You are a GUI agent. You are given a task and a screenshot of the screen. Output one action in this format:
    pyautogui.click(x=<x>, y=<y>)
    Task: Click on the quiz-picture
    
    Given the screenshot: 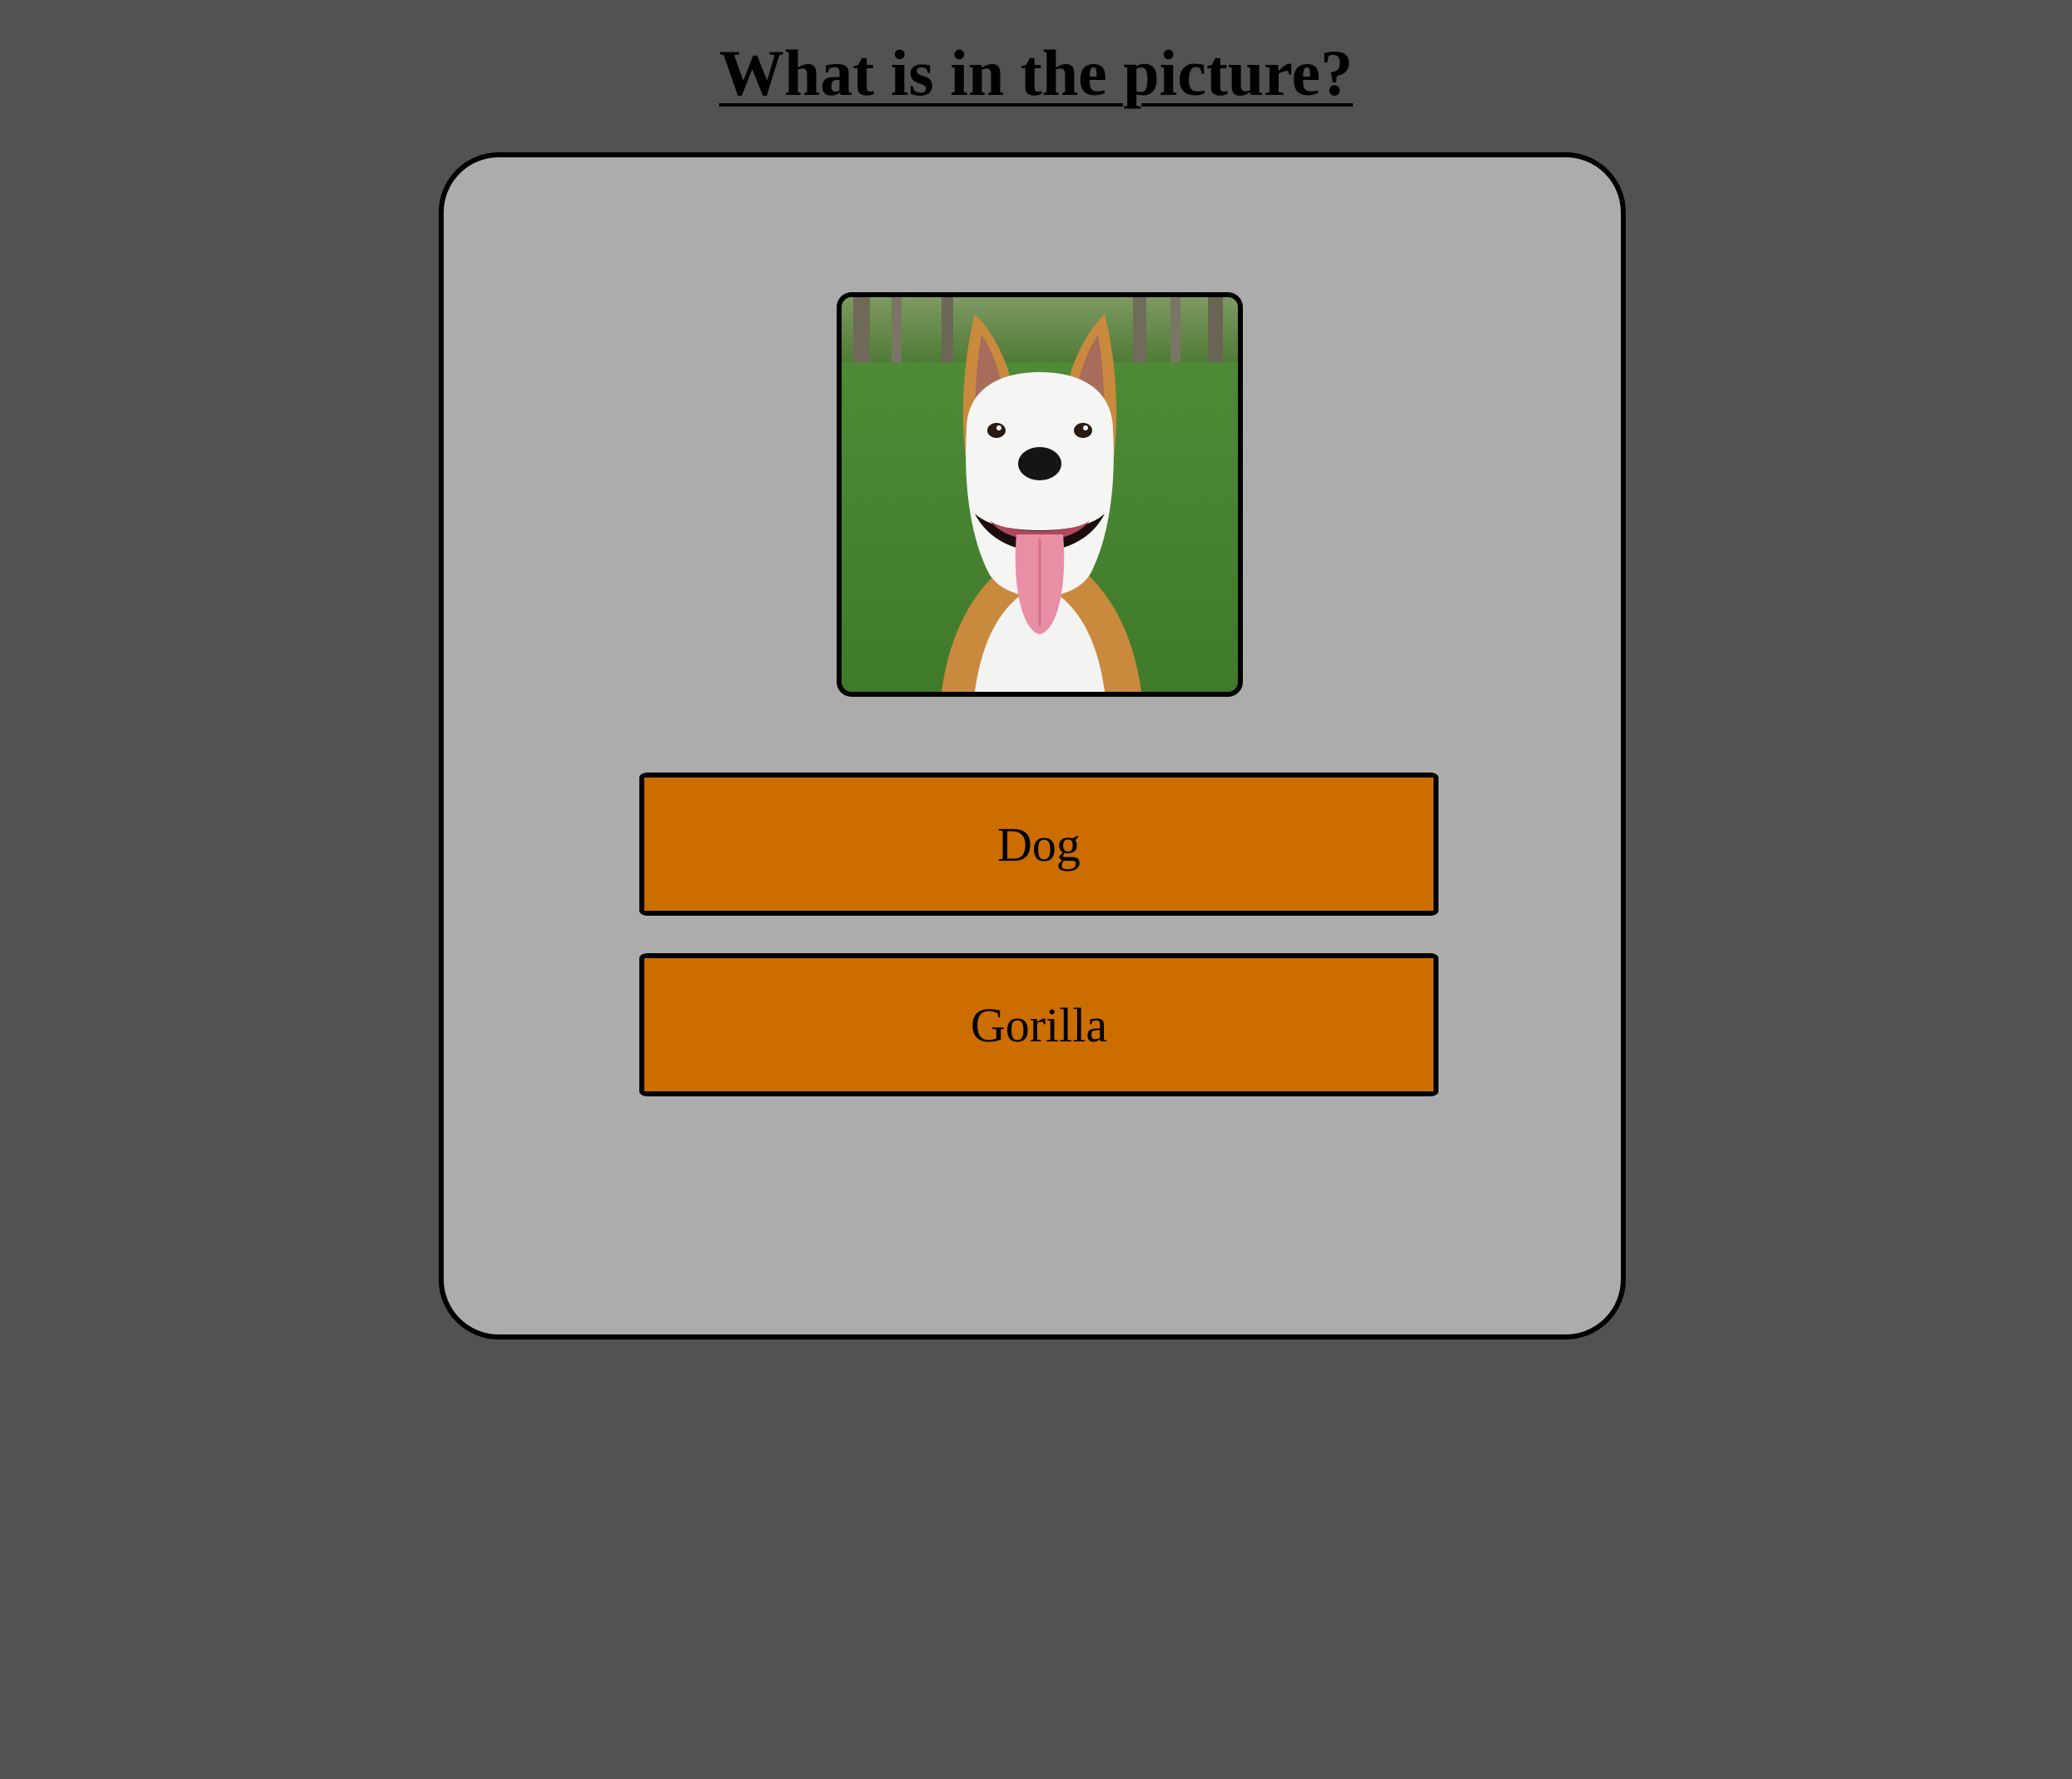 What is the action you would take?
    pyautogui.click(x=1040, y=494)
    